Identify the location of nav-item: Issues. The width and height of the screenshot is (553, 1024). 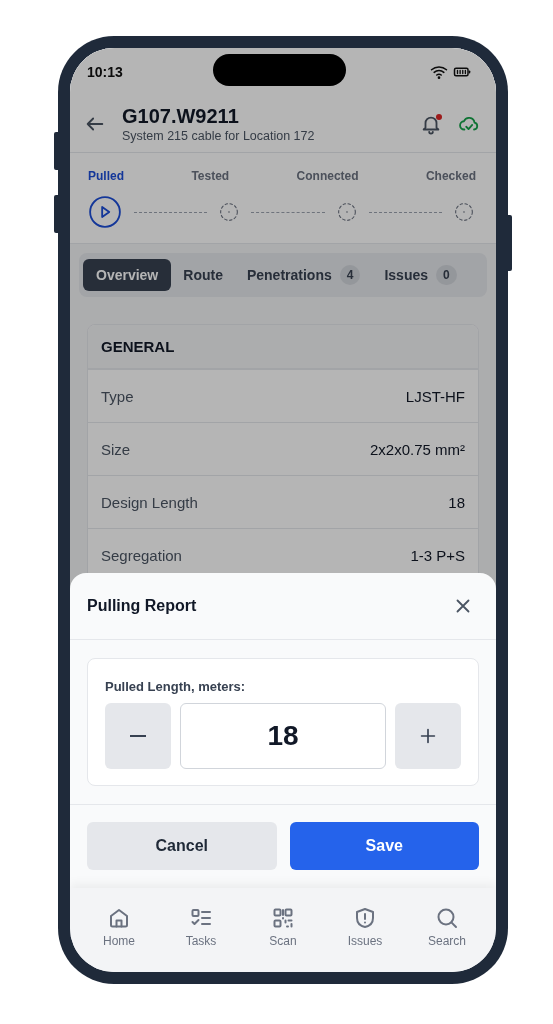
(365, 927).